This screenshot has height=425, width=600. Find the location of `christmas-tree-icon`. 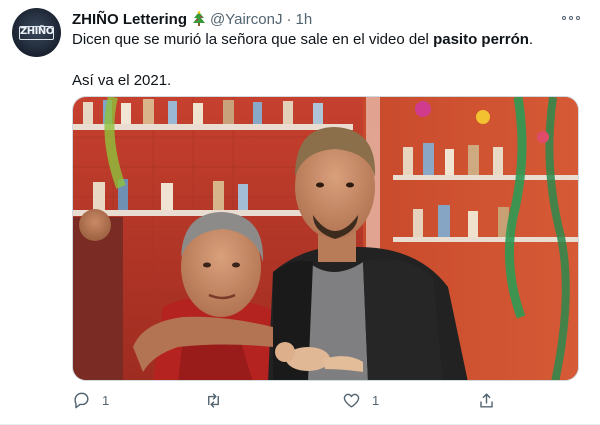

christmas-tree-icon is located at coordinates (199, 18).